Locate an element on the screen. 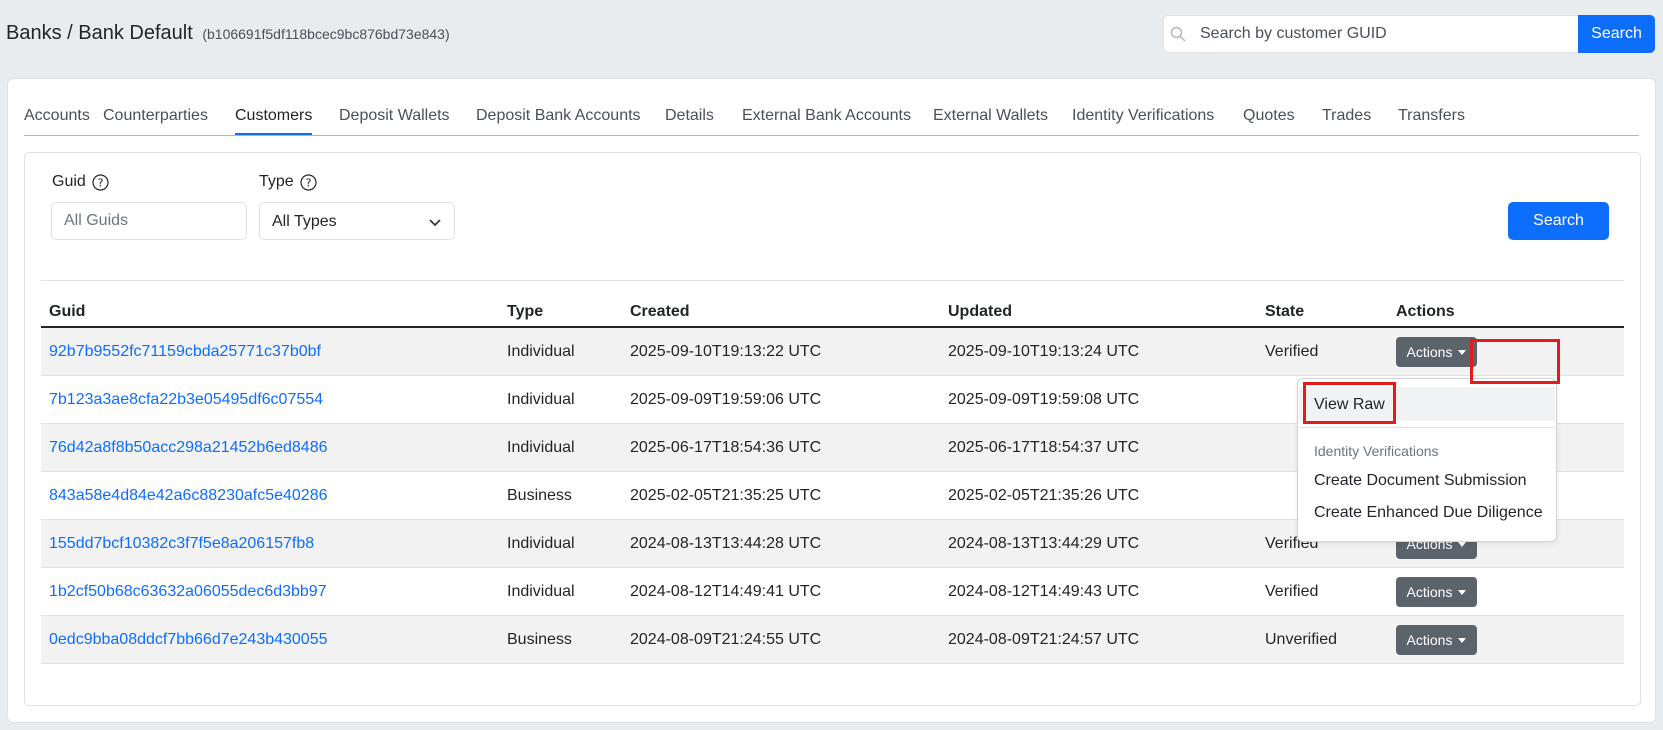  breadcrumb: Banks / Bank Default is located at coordinates (99, 33).